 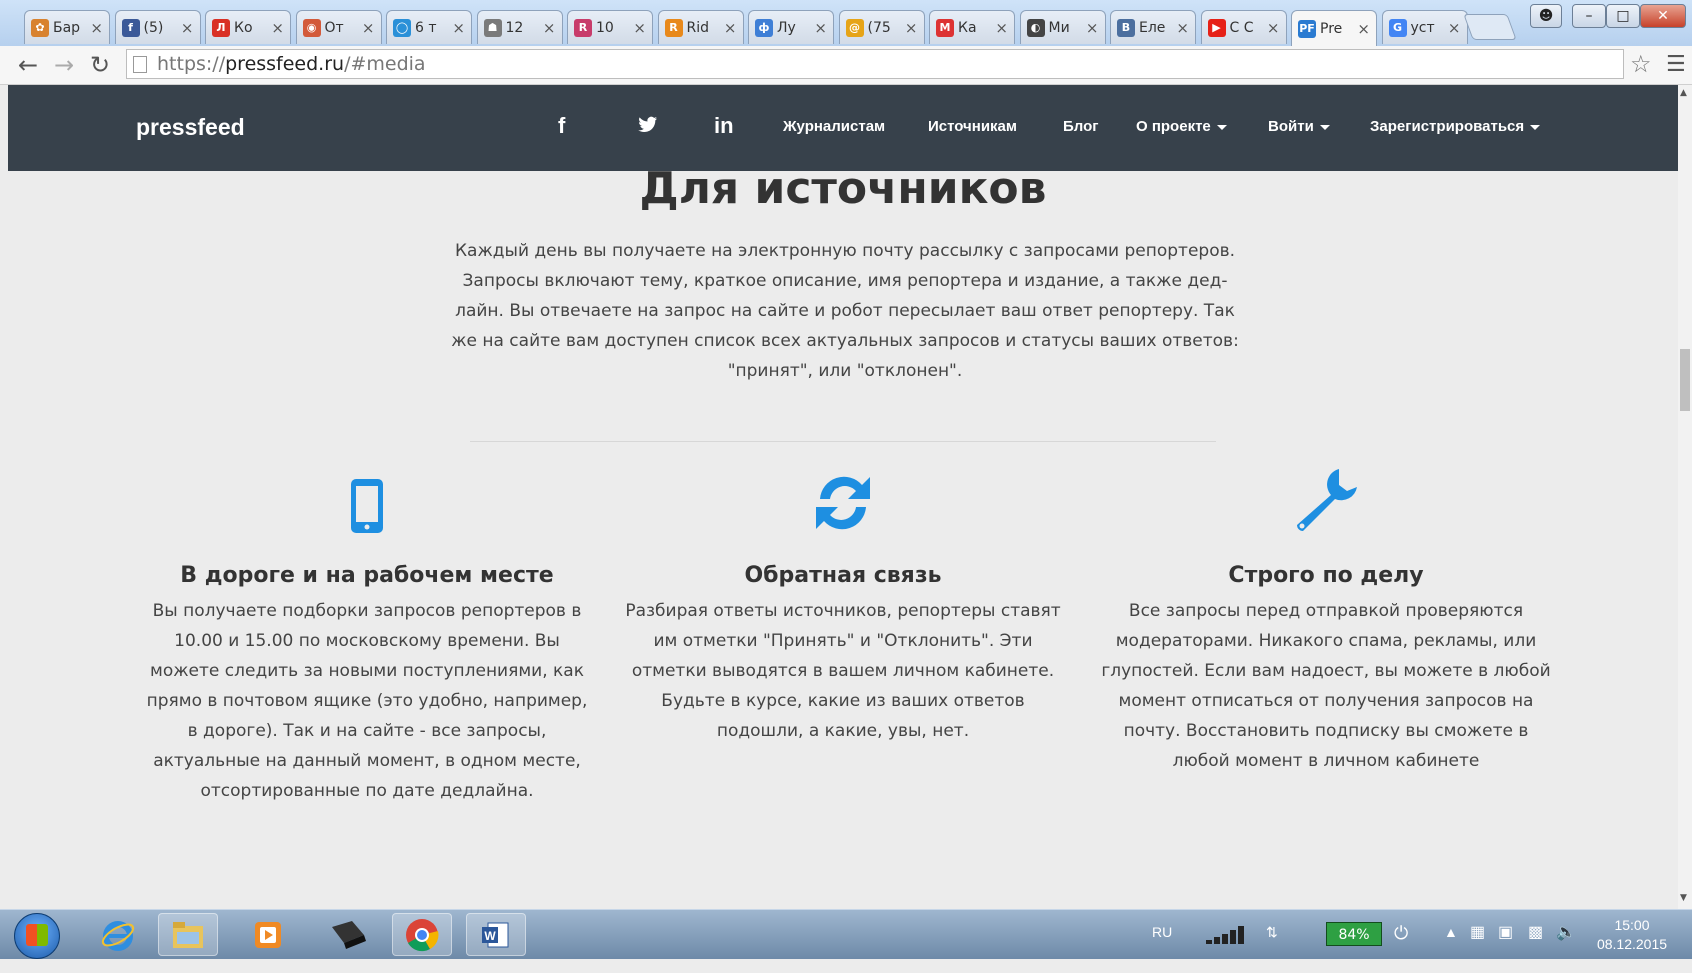 I want to click on back-icon: ←, so click(x=28, y=65).